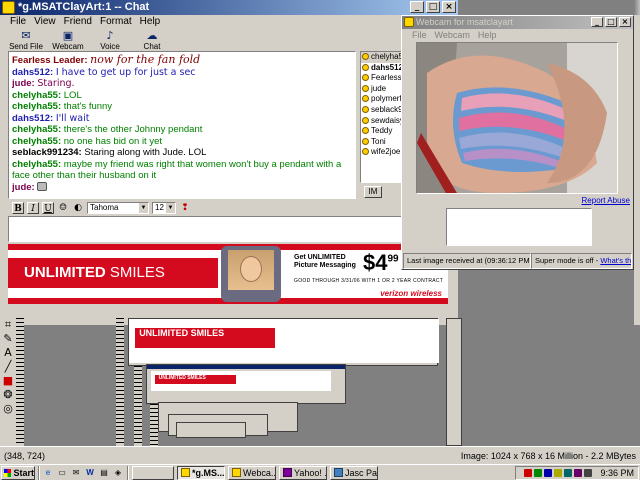  Describe the element at coordinates (381, 110) in the screenshot. I see `user-list-item: seblack9` at that location.